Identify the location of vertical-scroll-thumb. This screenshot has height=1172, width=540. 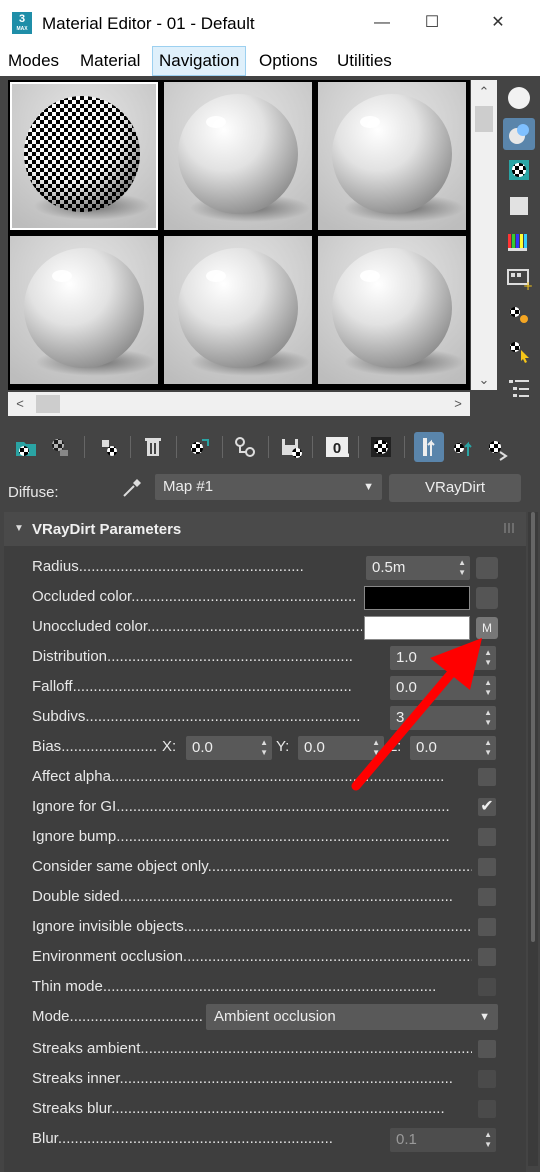
(484, 119).